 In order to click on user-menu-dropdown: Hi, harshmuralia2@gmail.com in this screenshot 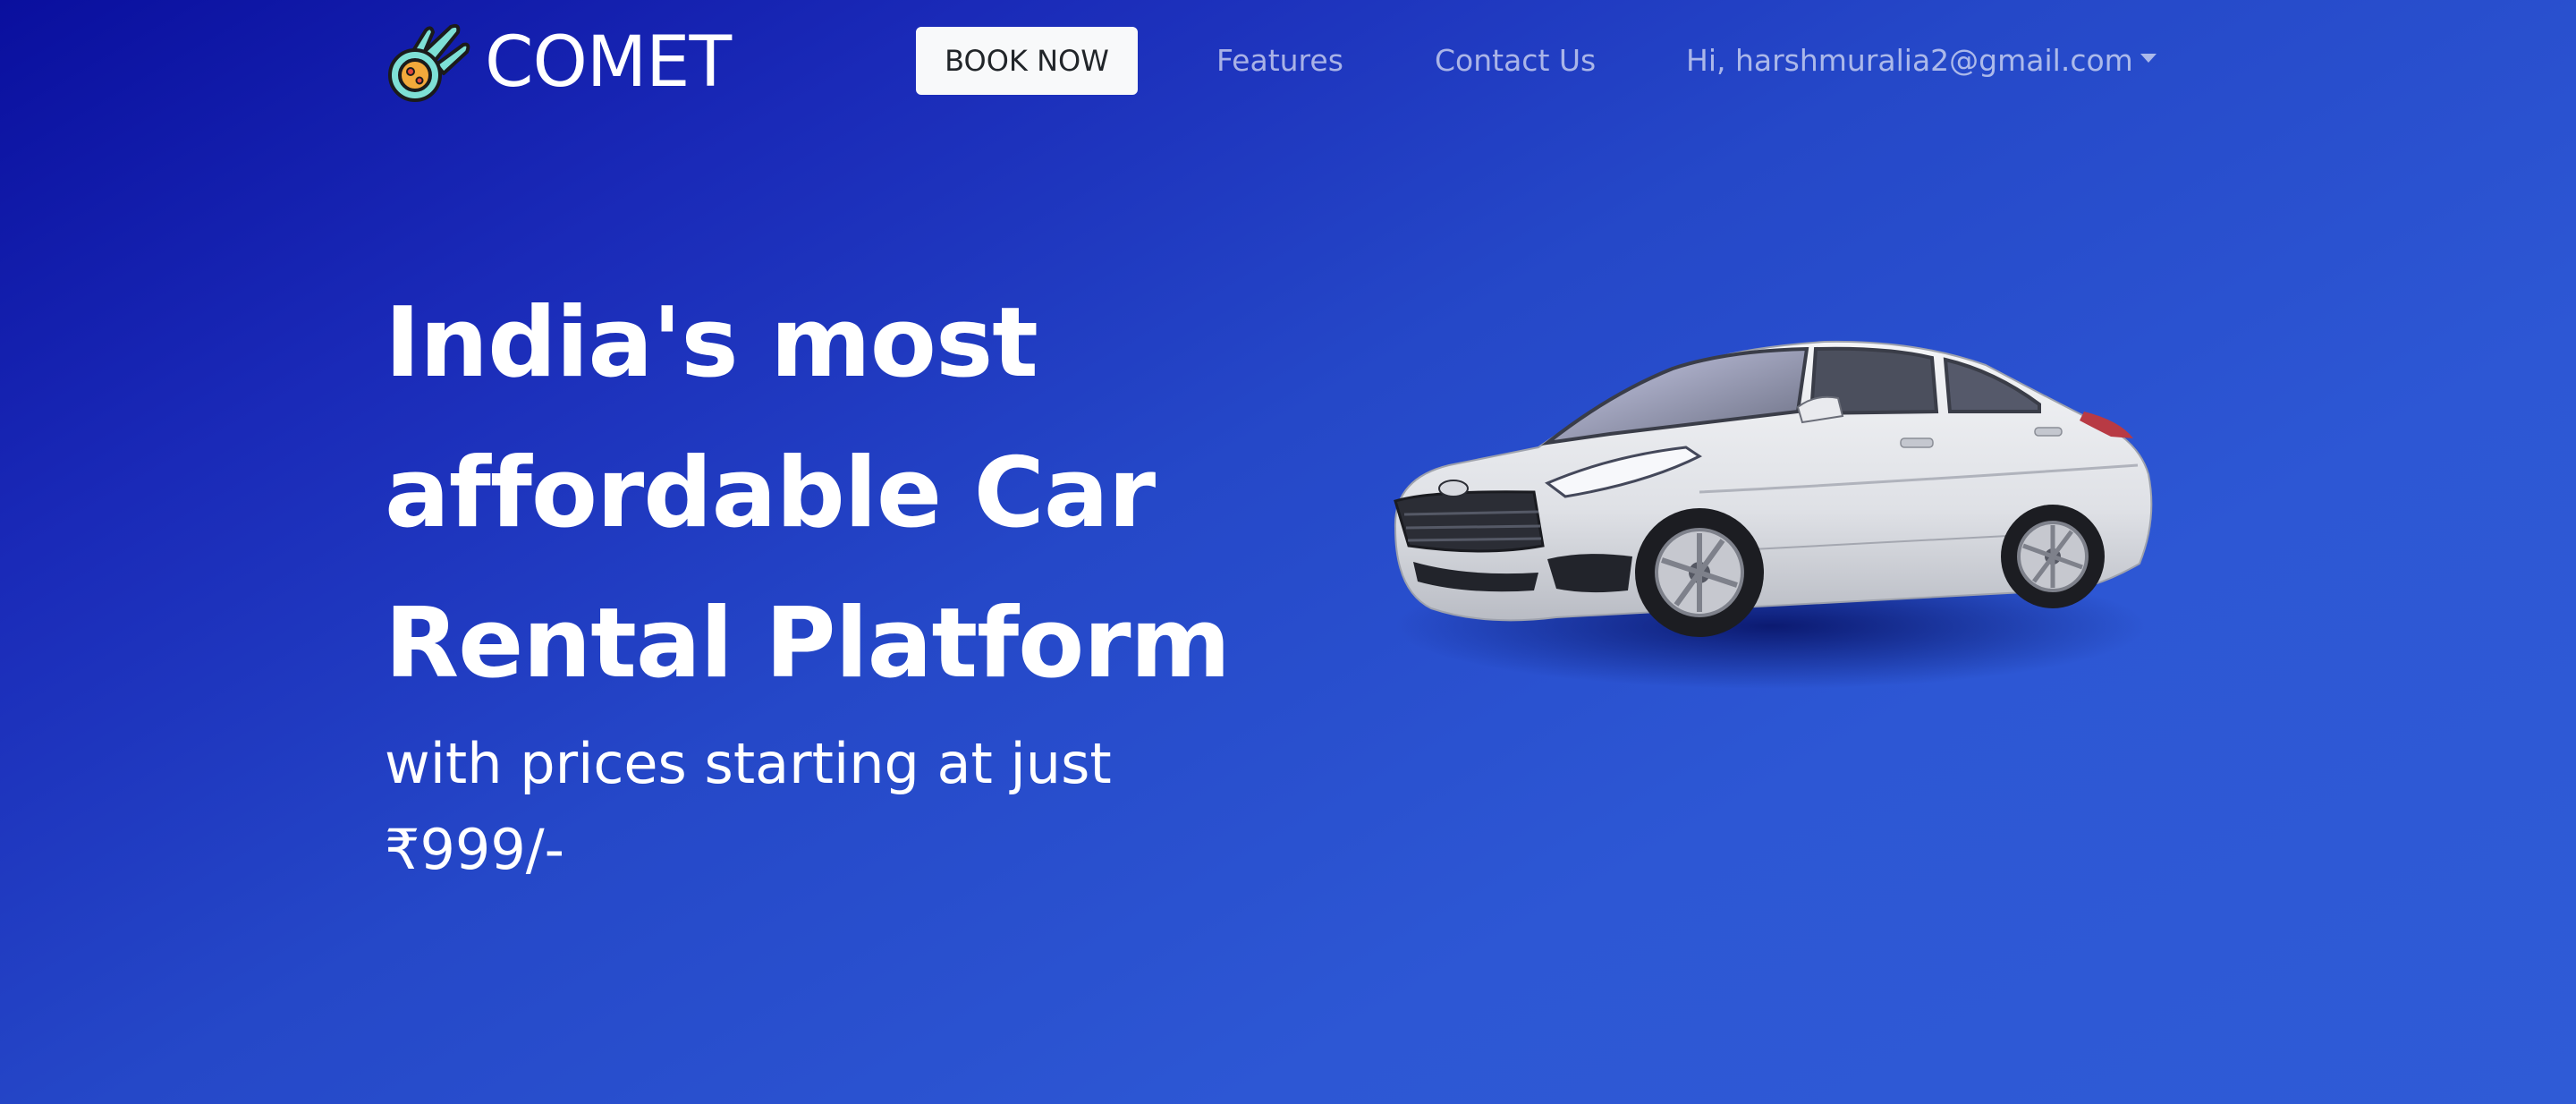, I will do `click(1921, 61)`.